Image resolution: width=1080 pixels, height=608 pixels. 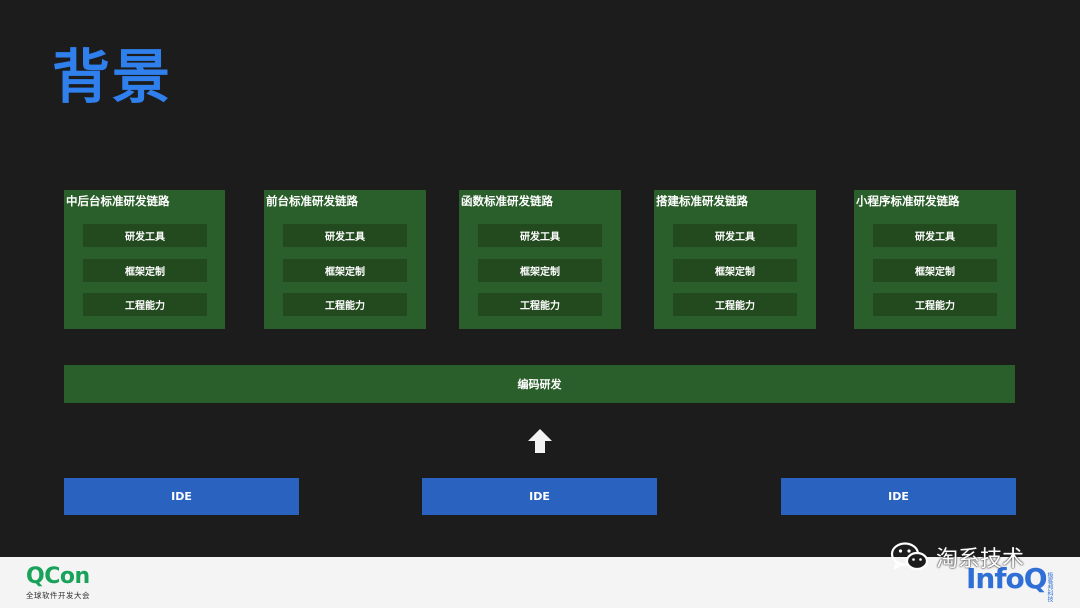 I want to click on page-title: 背景, so click(x=112, y=77).